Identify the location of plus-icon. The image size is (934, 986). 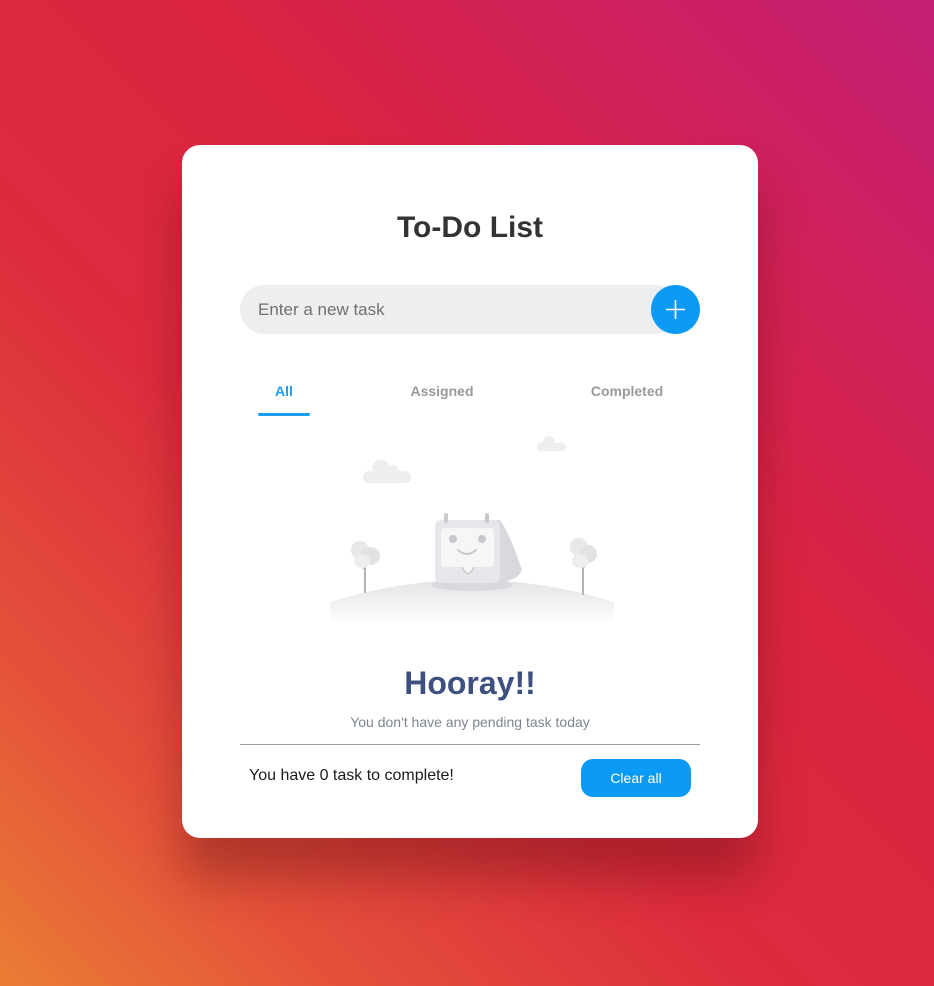
(675, 309).